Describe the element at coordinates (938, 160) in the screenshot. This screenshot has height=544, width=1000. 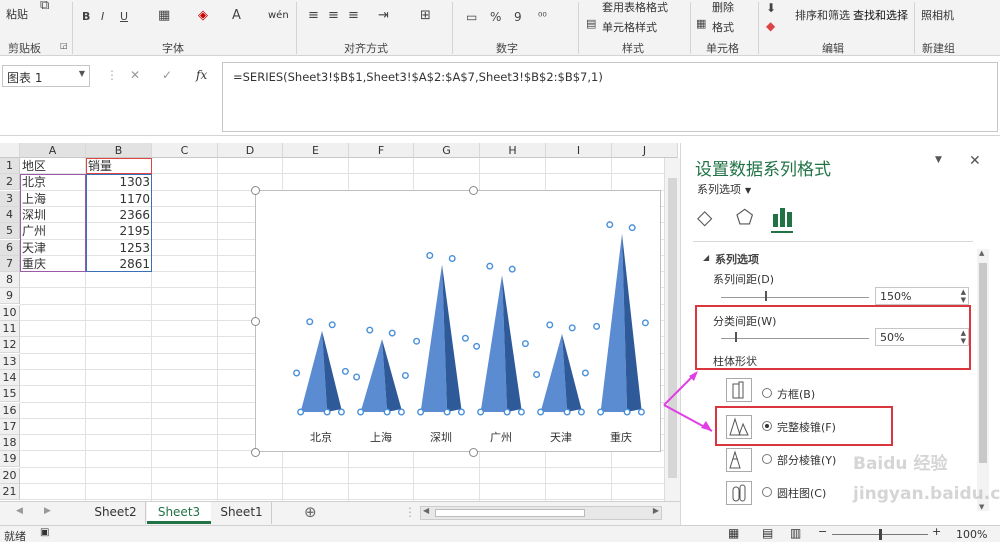
I see `pane-menu-icon: ▼` at that location.